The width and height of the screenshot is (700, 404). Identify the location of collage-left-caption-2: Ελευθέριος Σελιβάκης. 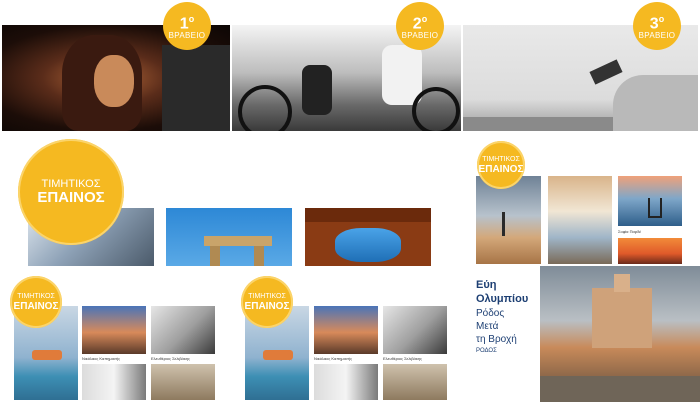
(170, 358).